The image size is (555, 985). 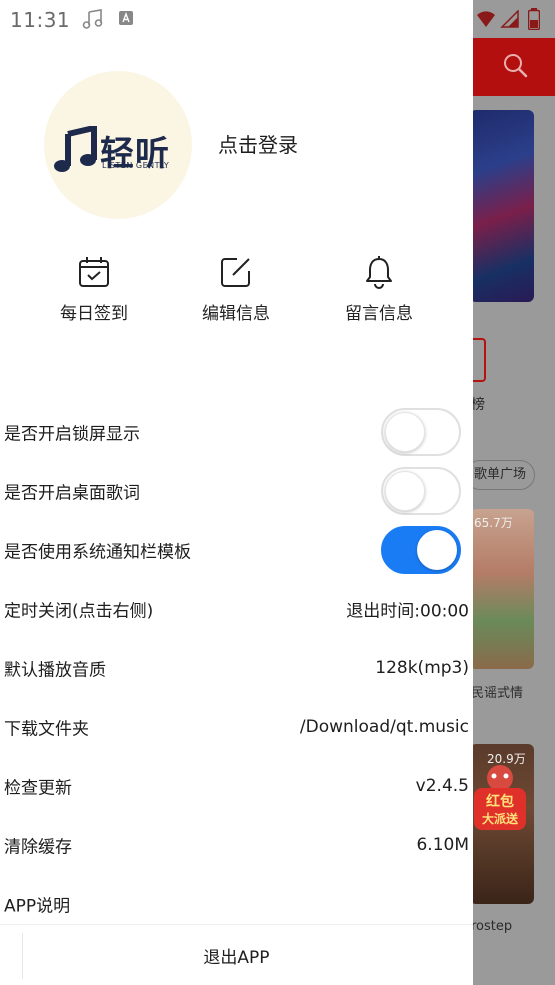 I want to click on timer-value: 退出时间:00:00, so click(x=407, y=608).